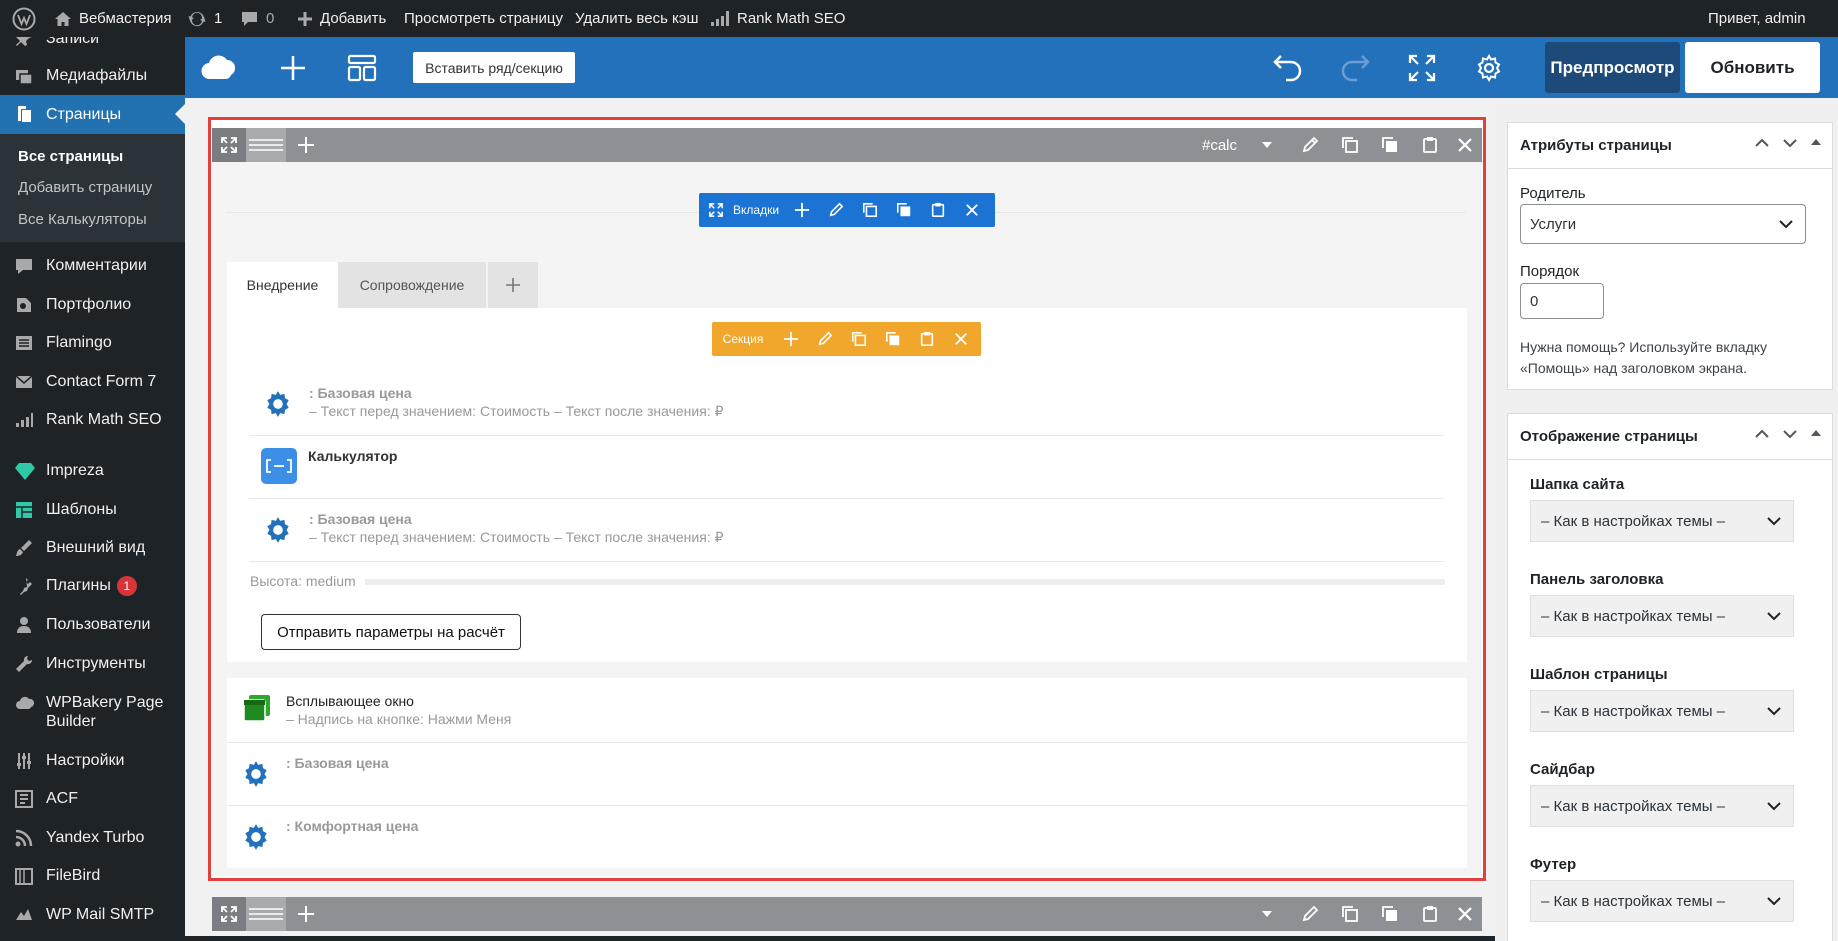 The width and height of the screenshot is (1838, 941). Describe the element at coordinates (92, 712) in the screenshot. I see `sidebar-item-wpbakery: WPBakery Page Builder` at that location.